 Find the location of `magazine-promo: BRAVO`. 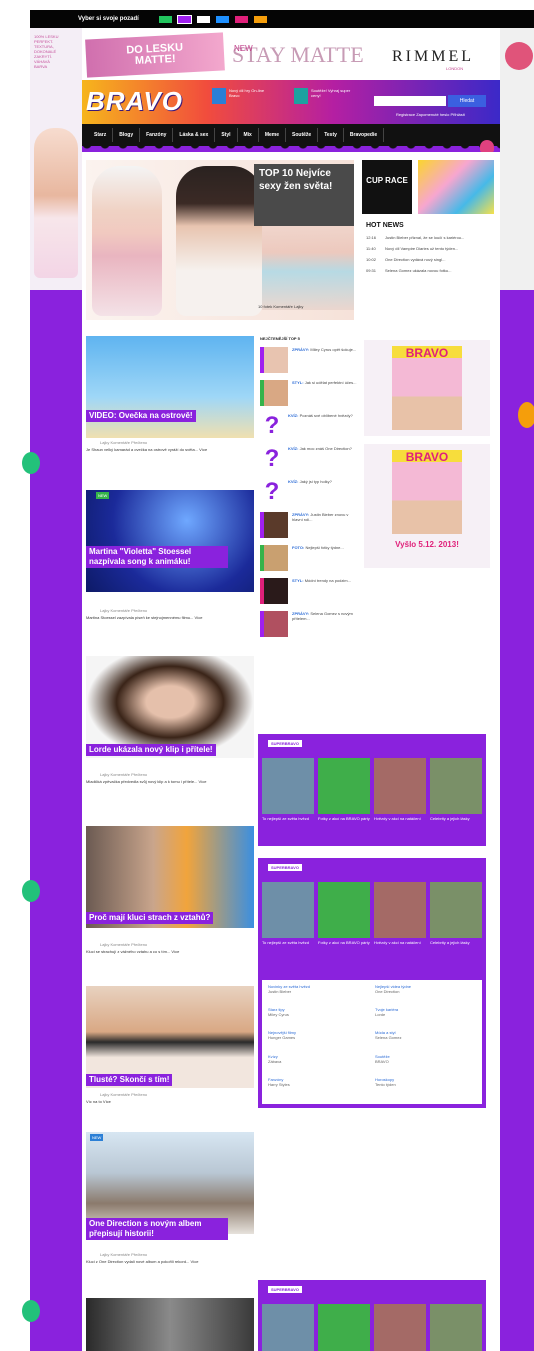

magazine-promo: BRAVO is located at coordinates (427, 388).